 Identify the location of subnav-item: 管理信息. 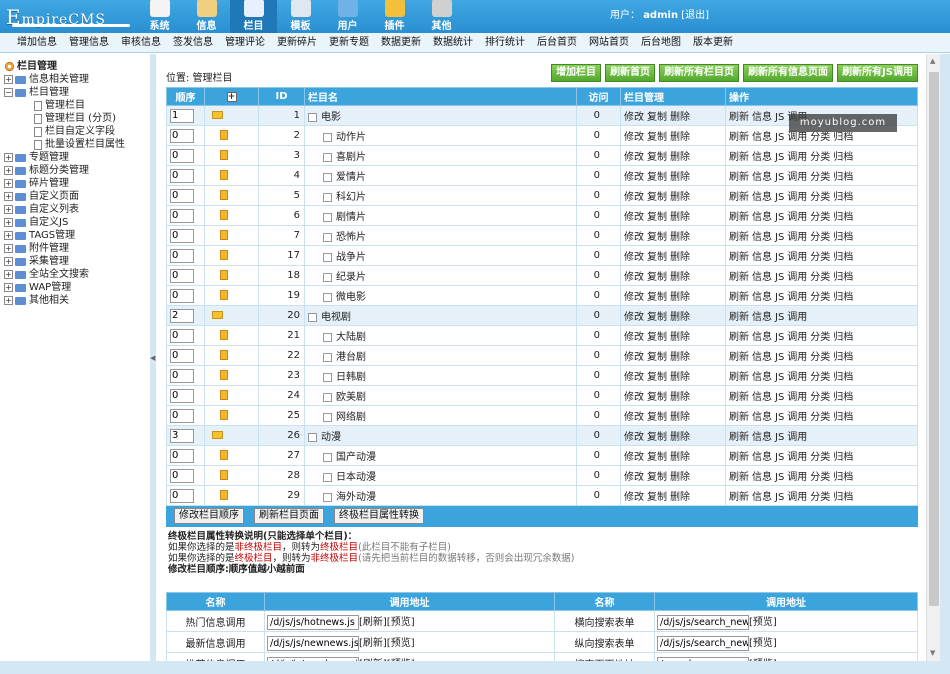
(89, 42).